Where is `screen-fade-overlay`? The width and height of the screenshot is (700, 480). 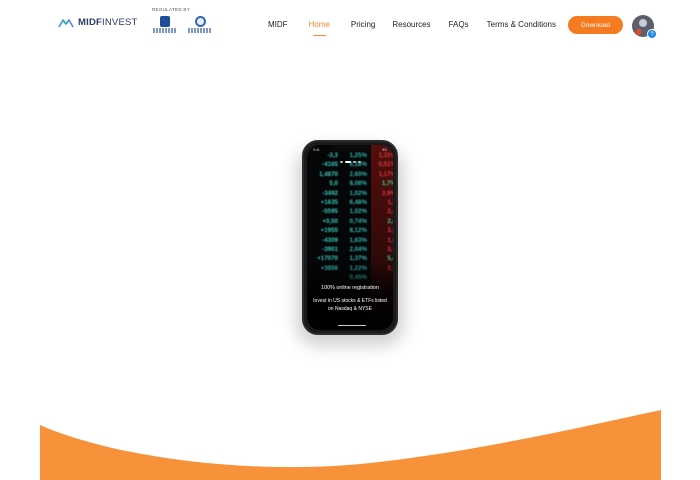 screen-fade-overlay is located at coordinates (350, 295).